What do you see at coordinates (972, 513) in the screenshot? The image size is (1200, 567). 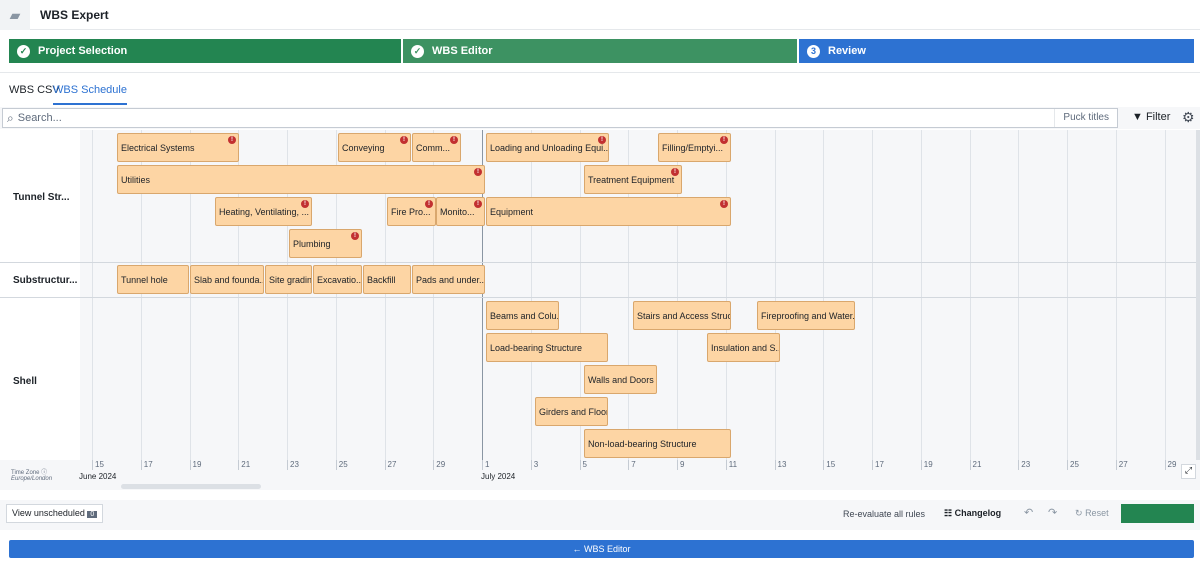 I see `changelog-button: ☷ Changelog` at bounding box center [972, 513].